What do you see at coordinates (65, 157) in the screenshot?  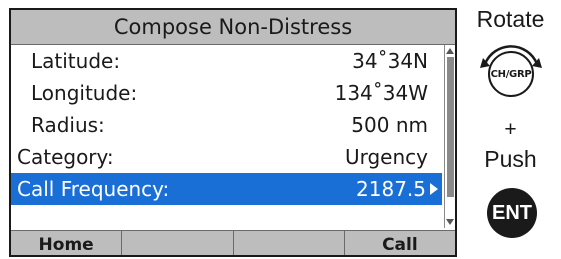 I see `category-label: Category:` at bounding box center [65, 157].